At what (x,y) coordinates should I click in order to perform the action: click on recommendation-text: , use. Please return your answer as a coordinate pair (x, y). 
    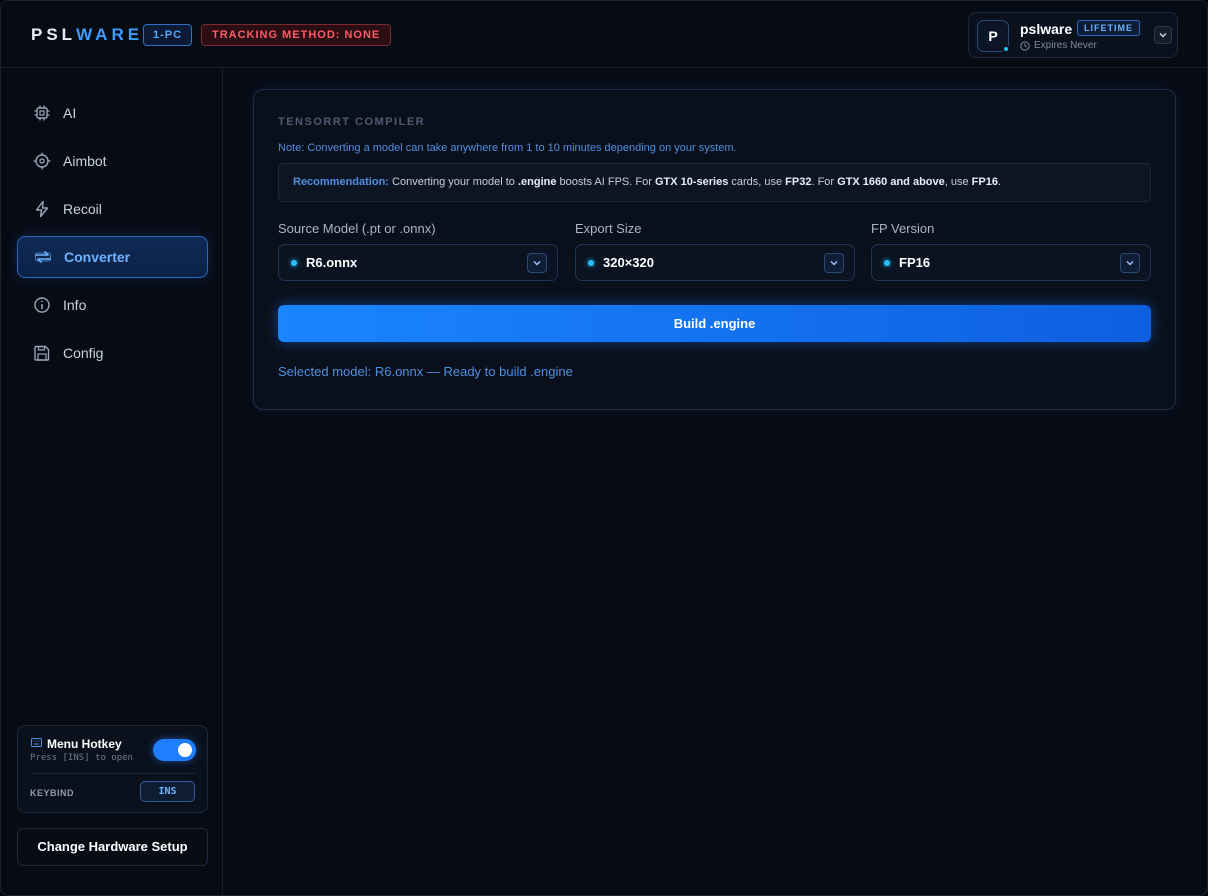
    Looking at the image, I should click on (958, 182).